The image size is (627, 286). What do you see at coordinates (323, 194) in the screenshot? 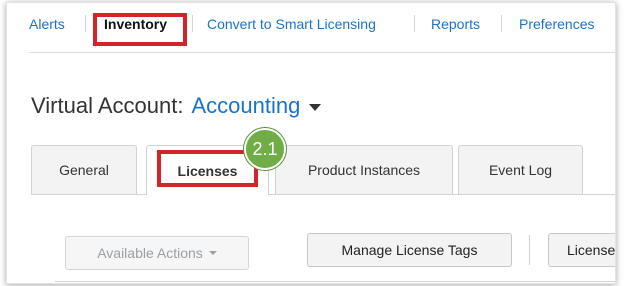
I see `tabs-baseline` at bounding box center [323, 194].